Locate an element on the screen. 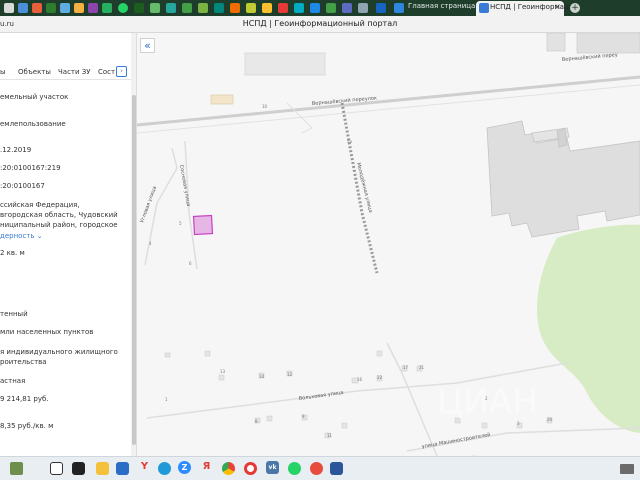 This screenshot has width=640, height=480. house-number: 17 is located at coordinates (406, 367).